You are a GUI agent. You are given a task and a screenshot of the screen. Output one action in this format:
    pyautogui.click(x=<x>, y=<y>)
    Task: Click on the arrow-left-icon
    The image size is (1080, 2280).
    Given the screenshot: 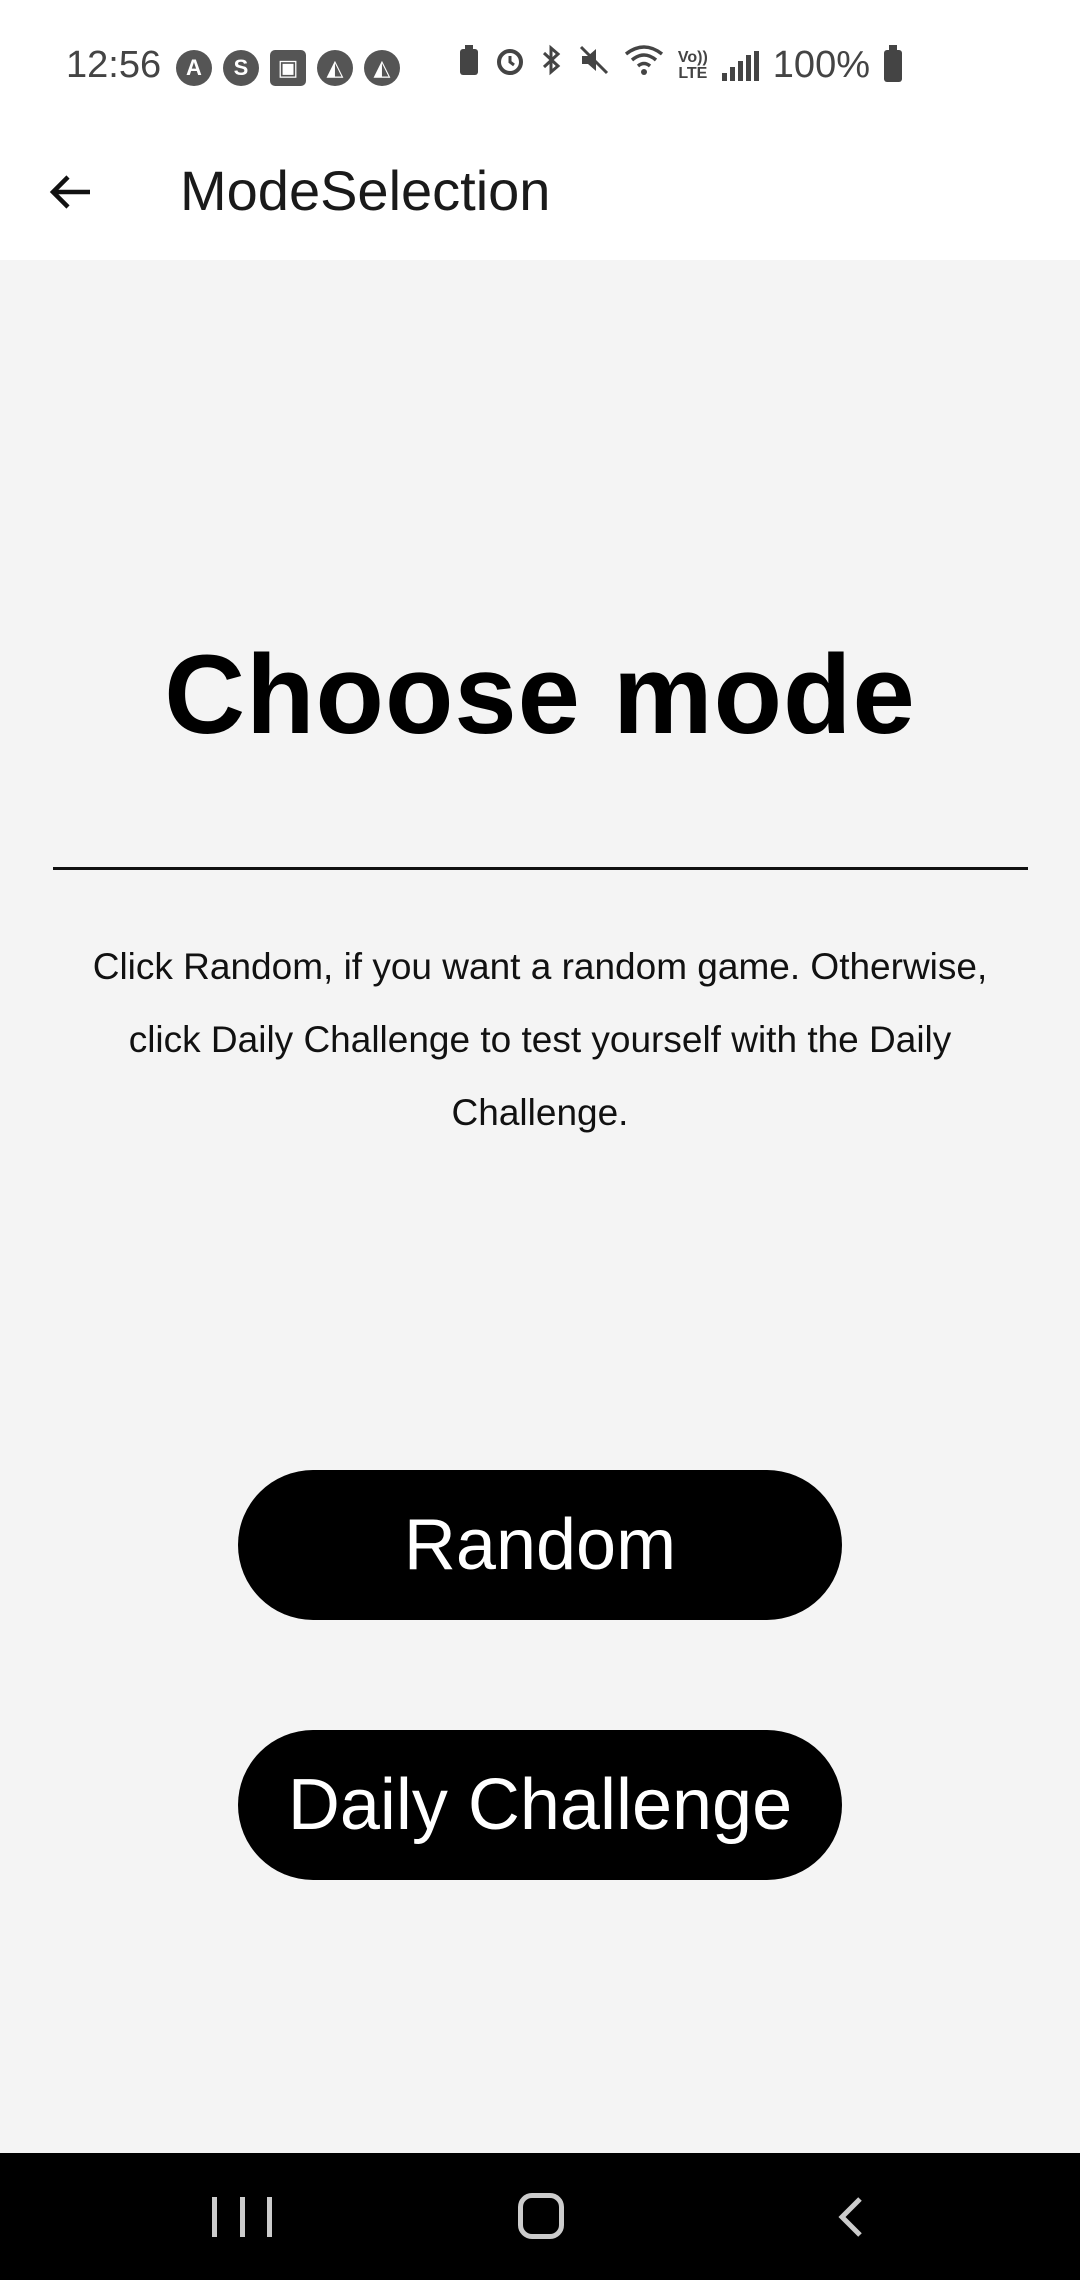 What is the action you would take?
    pyautogui.click(x=69, y=192)
    